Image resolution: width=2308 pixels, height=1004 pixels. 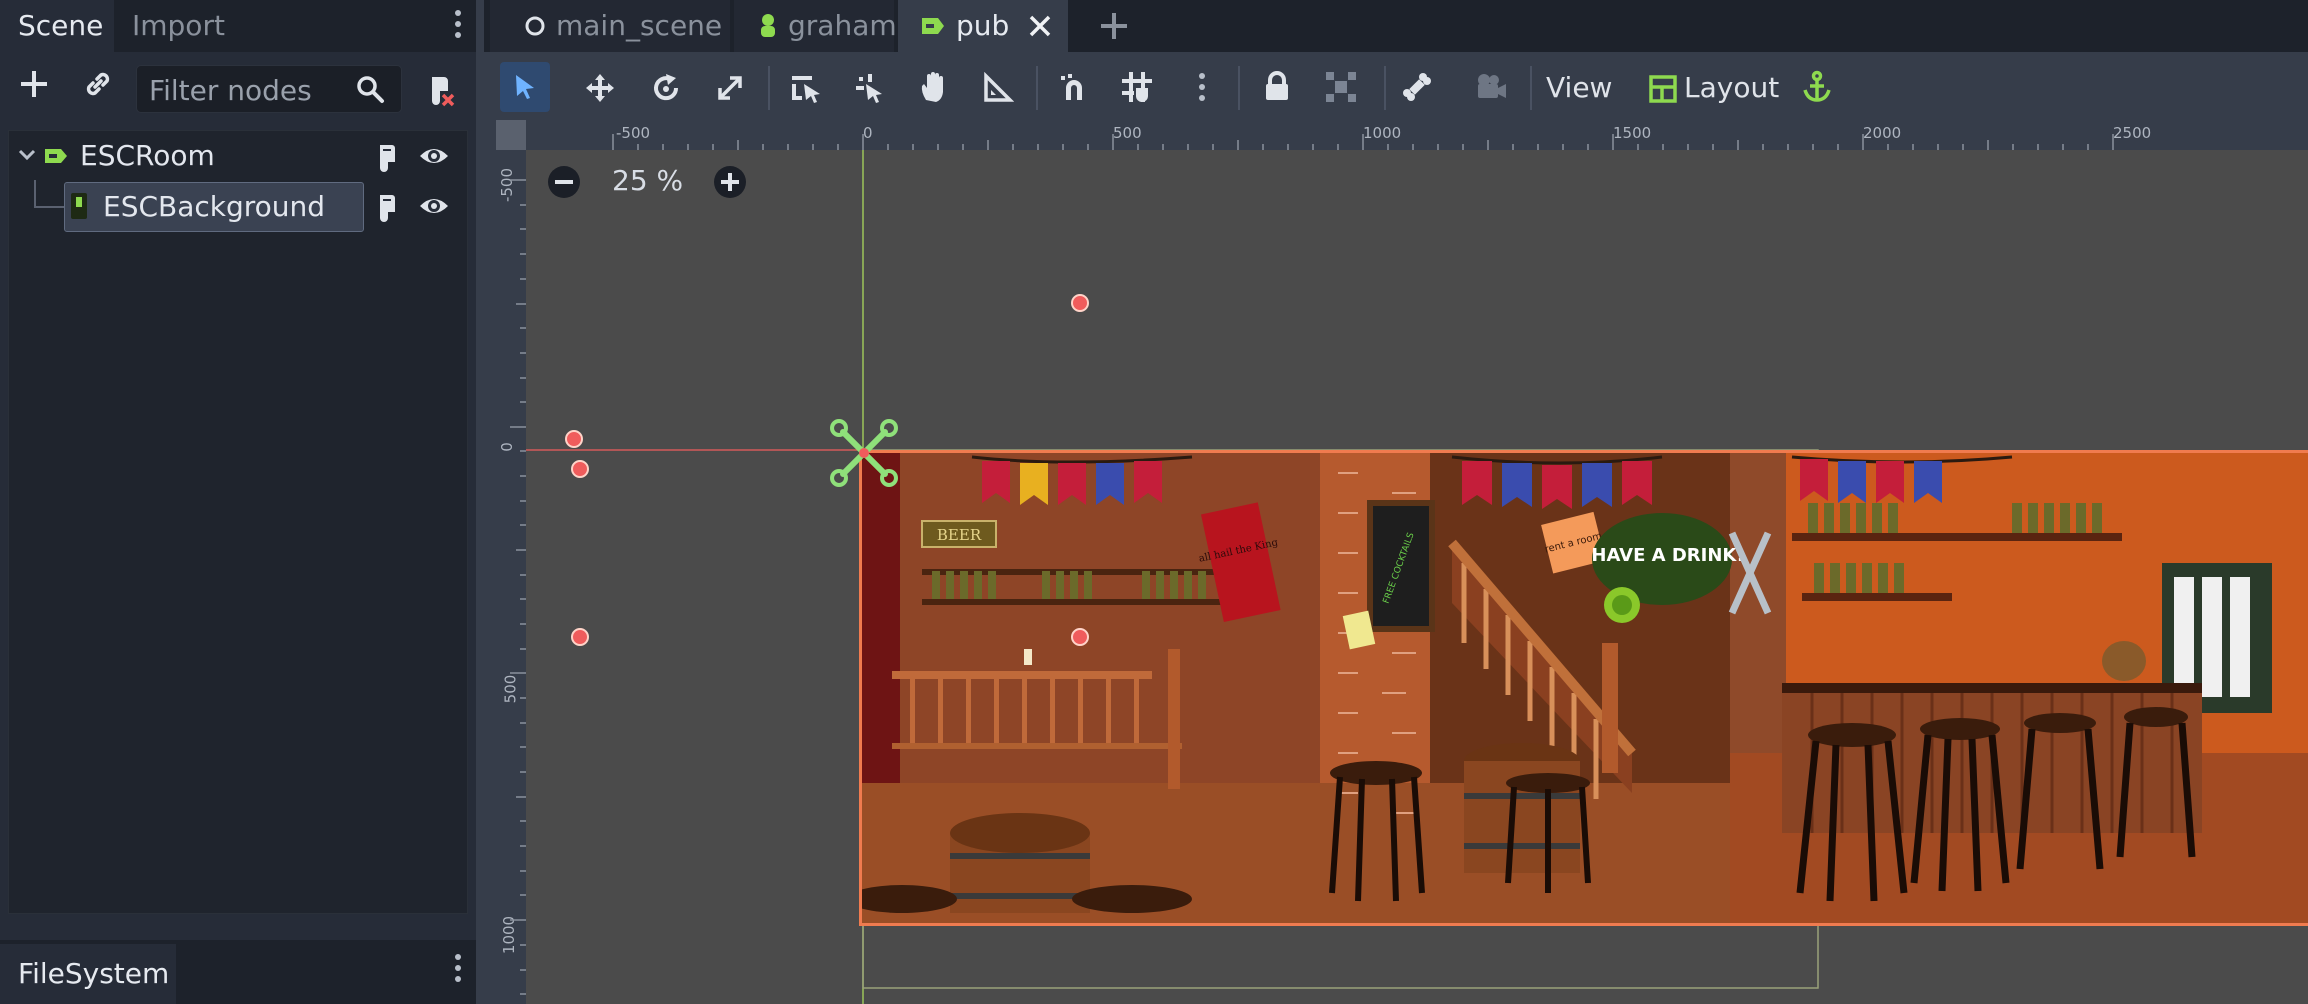 What do you see at coordinates (842, 25) in the screenshot?
I see `tab-graham-label: graham` at bounding box center [842, 25].